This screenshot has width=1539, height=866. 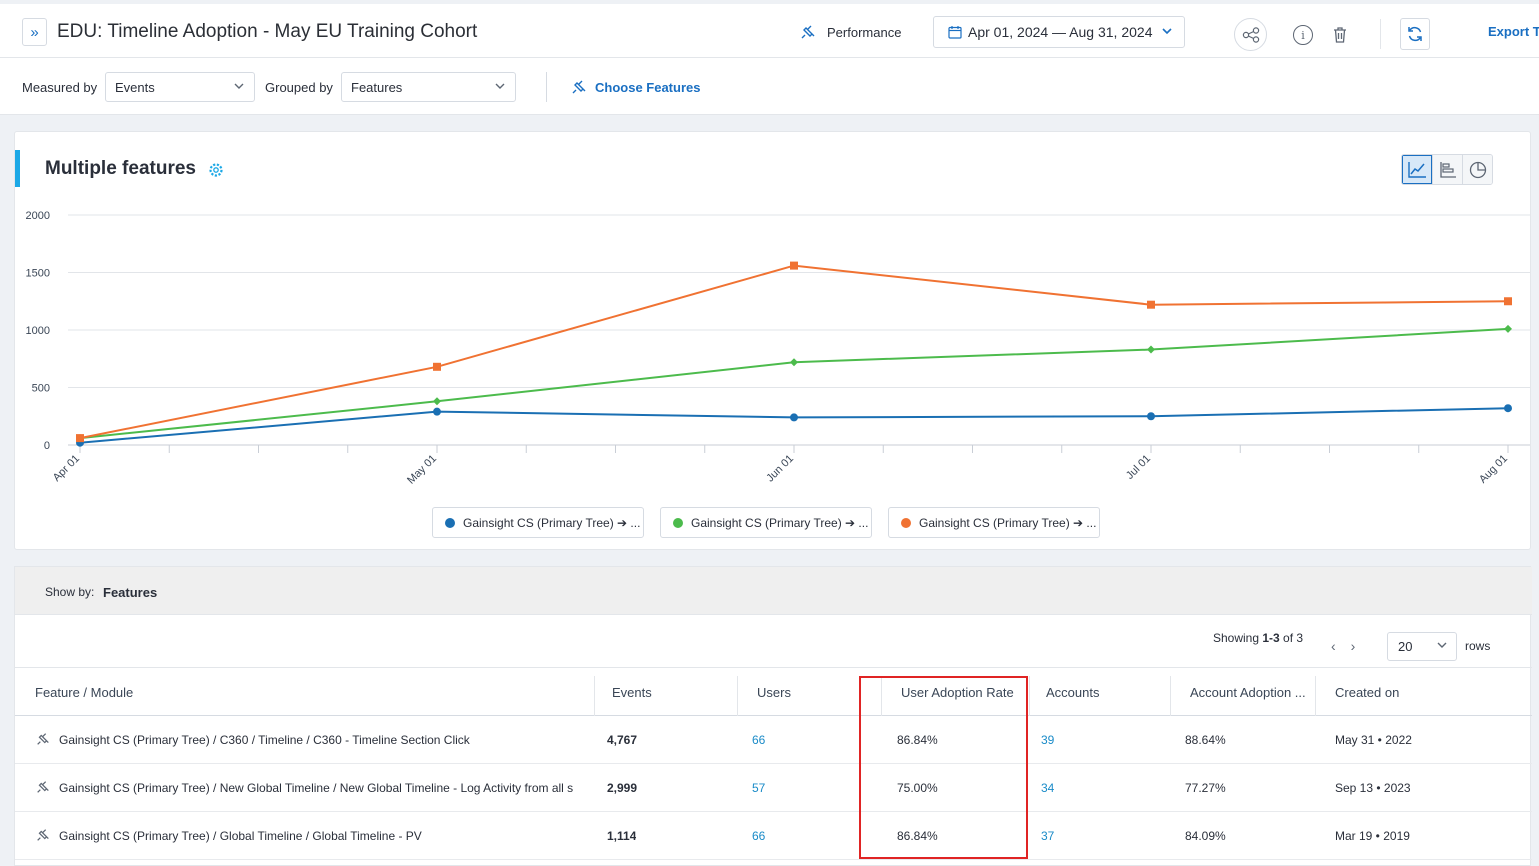 What do you see at coordinates (1373, 740) in the screenshot?
I see `created-on-value: May 31 • 2022` at bounding box center [1373, 740].